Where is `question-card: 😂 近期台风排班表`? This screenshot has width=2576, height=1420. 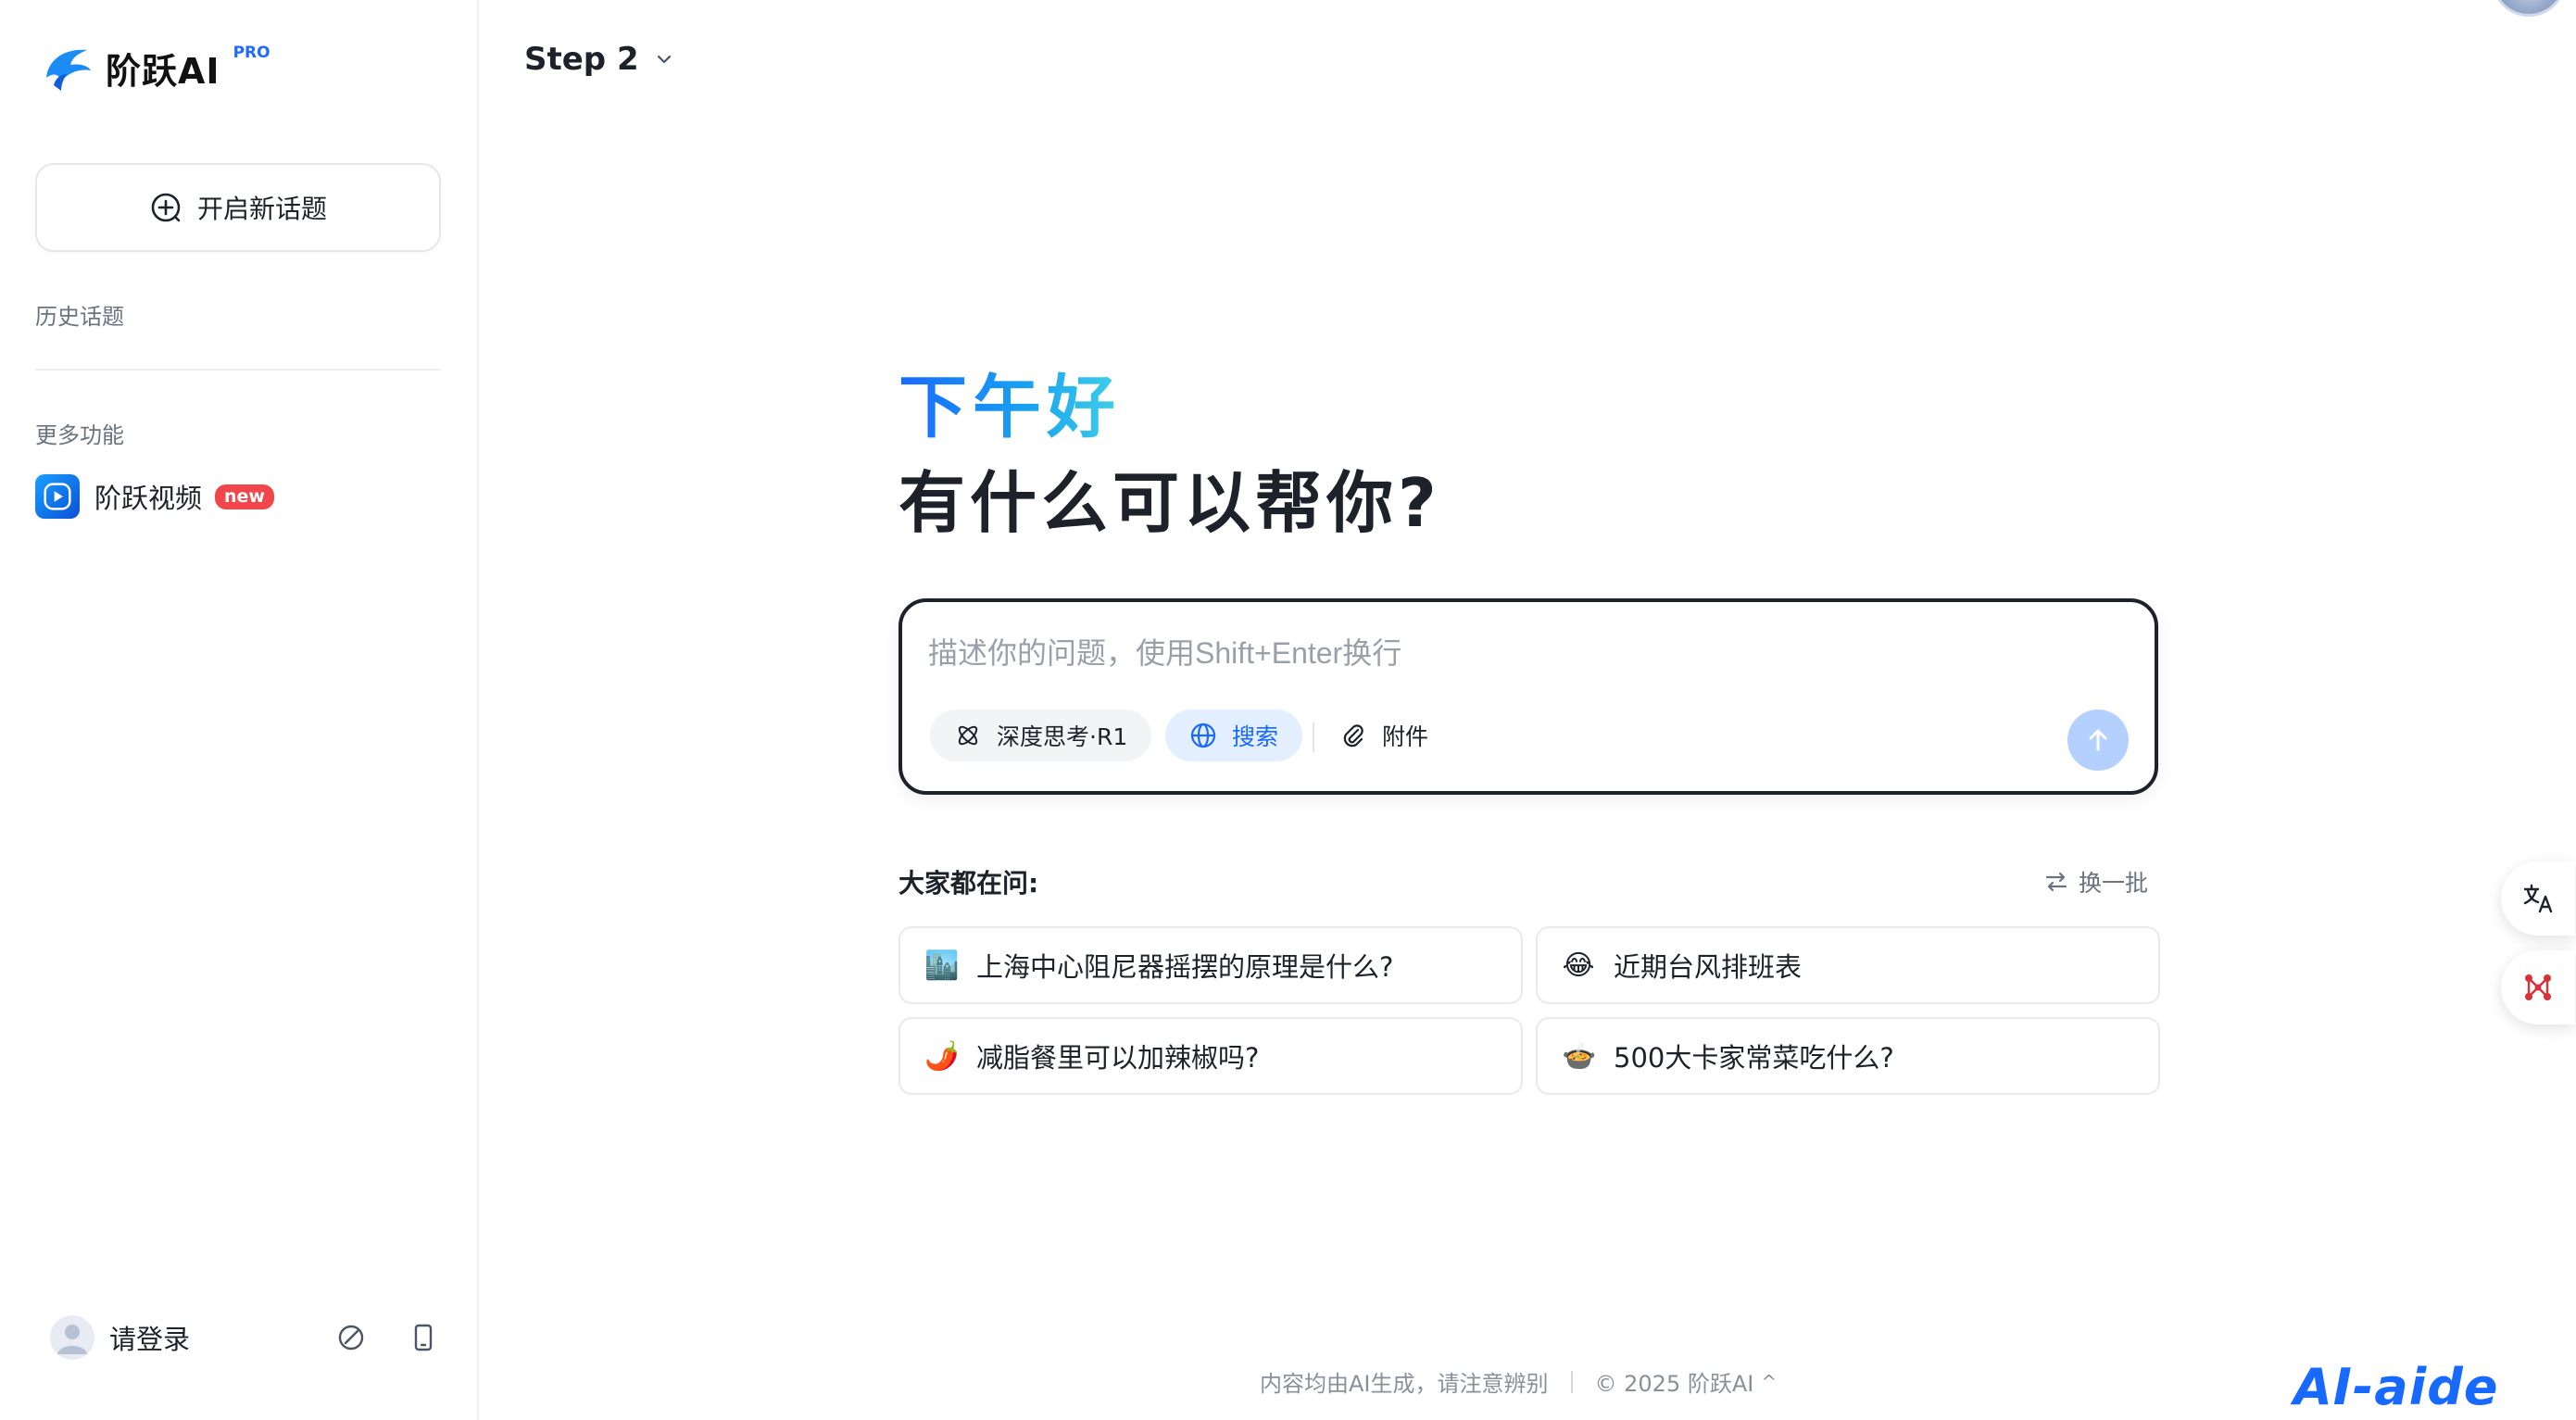 question-card: 😂 近期台风排班表 is located at coordinates (1848, 965).